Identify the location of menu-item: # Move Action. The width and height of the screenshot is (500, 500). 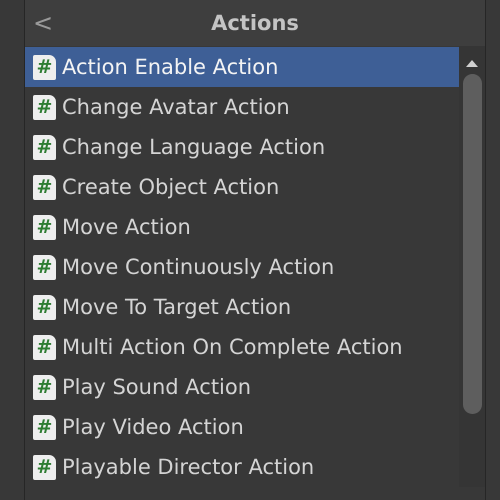
(242, 227).